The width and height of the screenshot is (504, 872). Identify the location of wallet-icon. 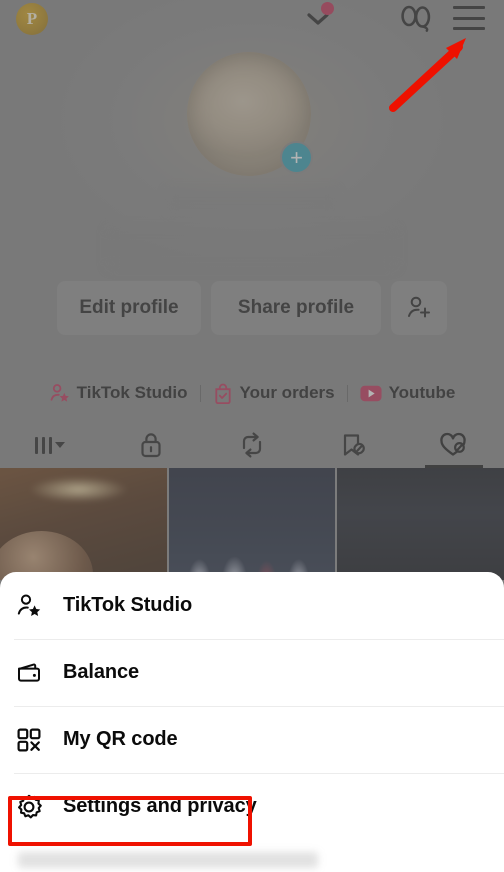
(31, 673).